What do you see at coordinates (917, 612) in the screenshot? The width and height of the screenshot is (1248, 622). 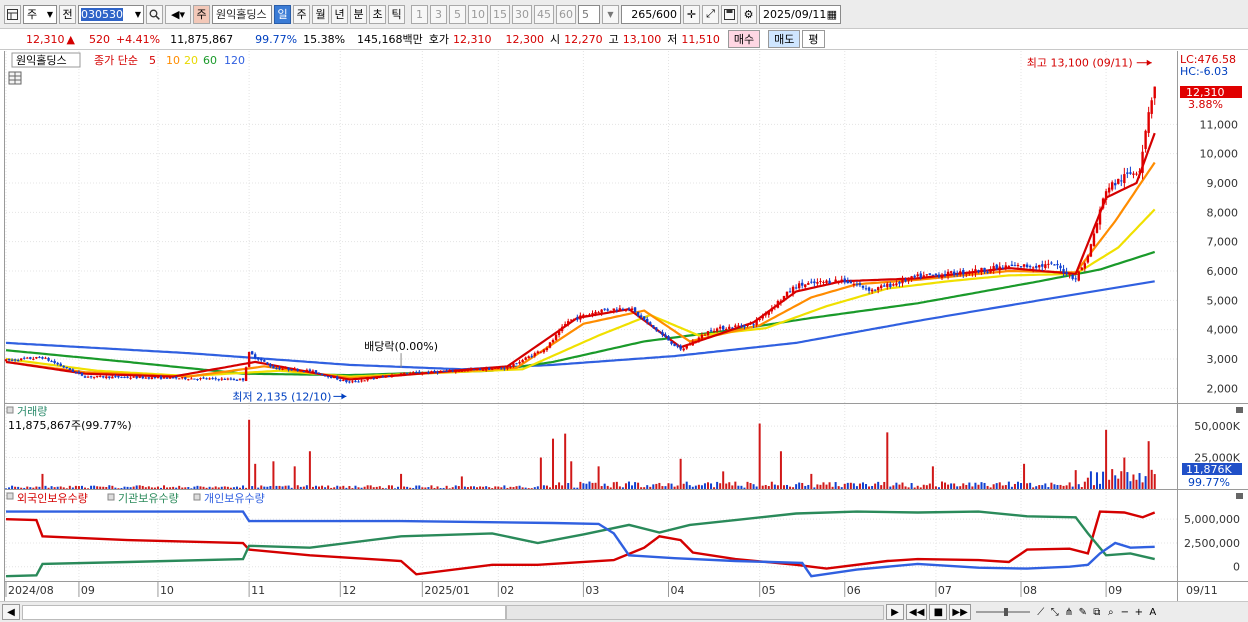 I see `rewind-icon: ◀◀` at bounding box center [917, 612].